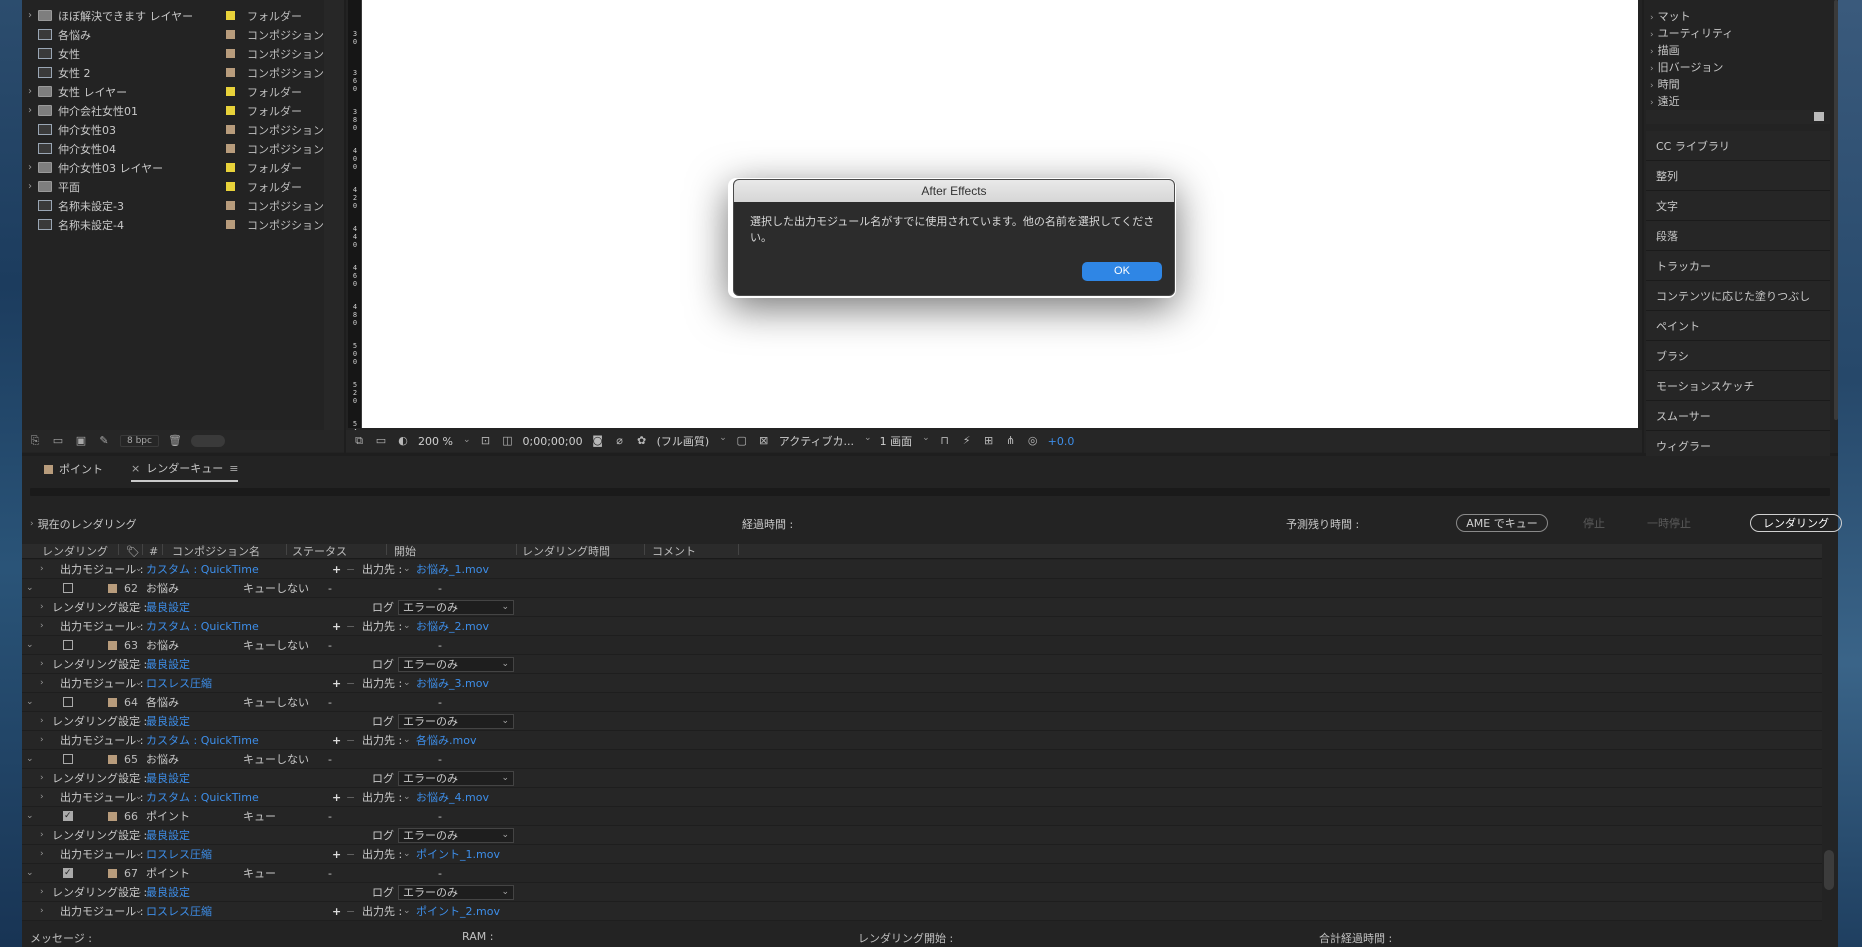 Image resolution: width=1862 pixels, height=947 pixels. What do you see at coordinates (183, 15) in the screenshot?
I see `project-item: › ほぼ解決できます レイヤー フォルダー` at bounding box center [183, 15].